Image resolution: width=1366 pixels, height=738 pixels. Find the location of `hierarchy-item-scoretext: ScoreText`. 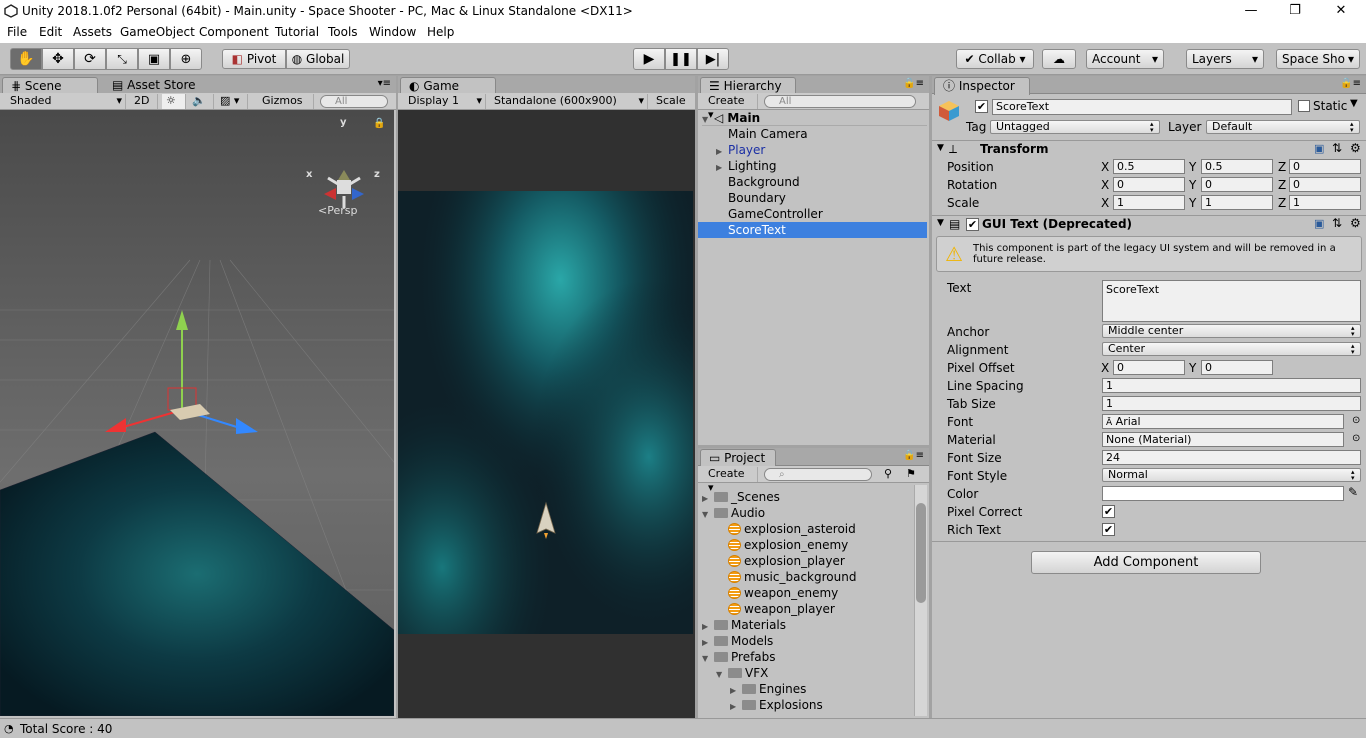

hierarchy-item-scoretext: ScoreText is located at coordinates (812, 230).